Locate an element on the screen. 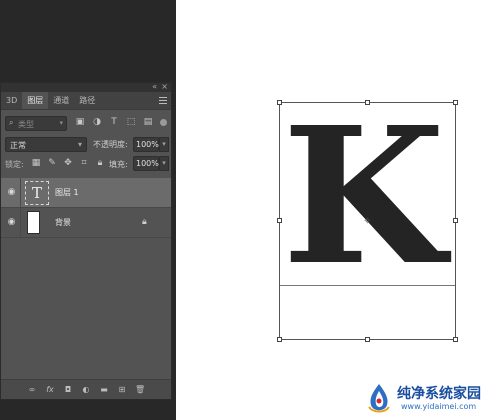  layer-row-background: ◉ 背景 🔒︎ is located at coordinates (86, 223).